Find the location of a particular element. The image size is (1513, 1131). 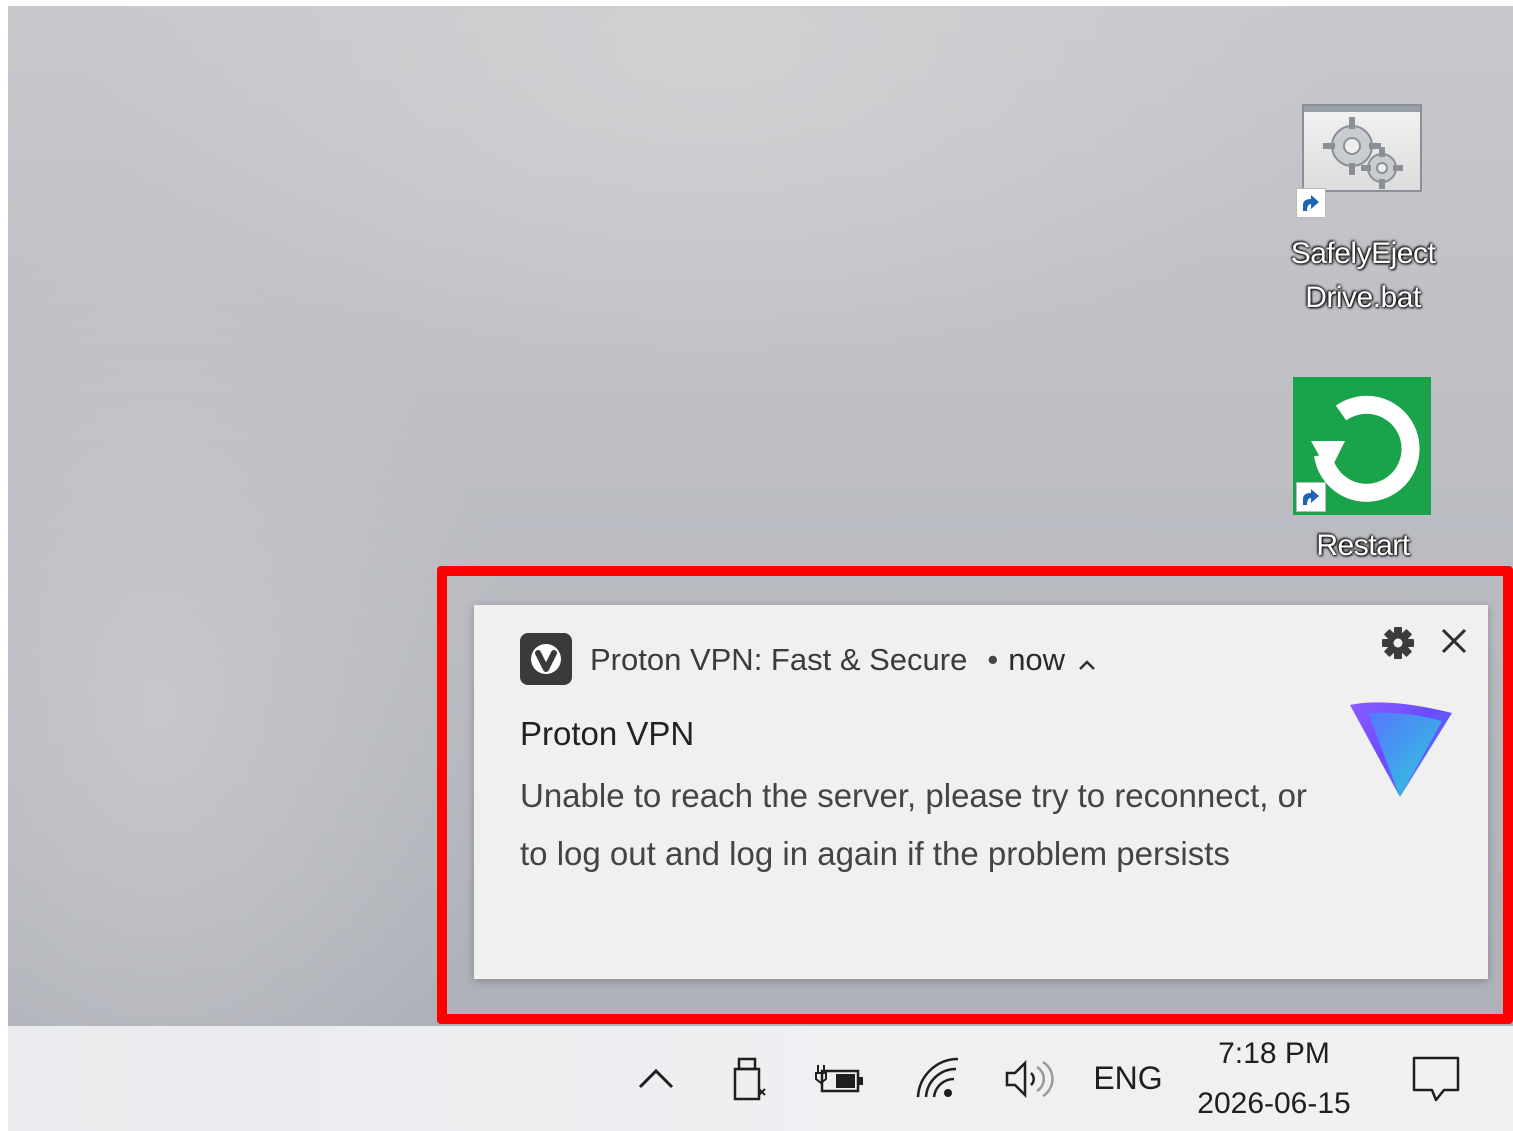

clock: 7:18 PM 2026-06-15 is located at coordinates (1274, 1078).